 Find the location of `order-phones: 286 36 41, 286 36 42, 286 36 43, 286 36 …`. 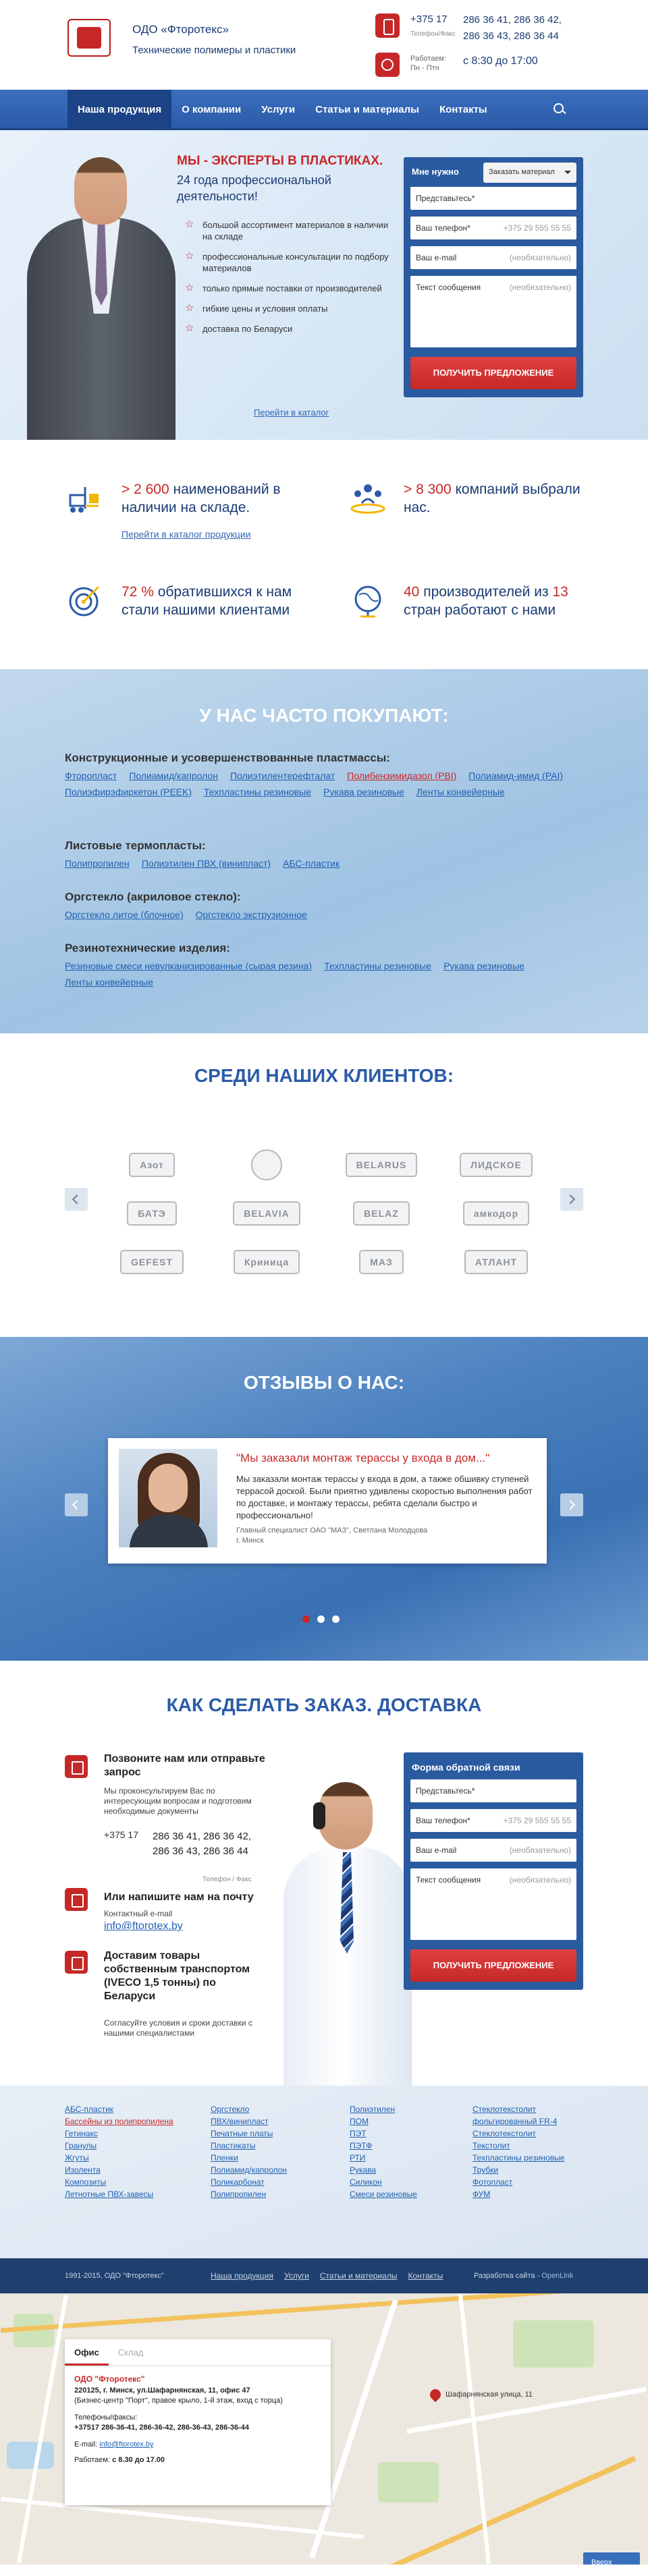

order-phones: 286 36 41, 286 36 42, 286 36 43, 286 36 … is located at coordinates (214, 1844).